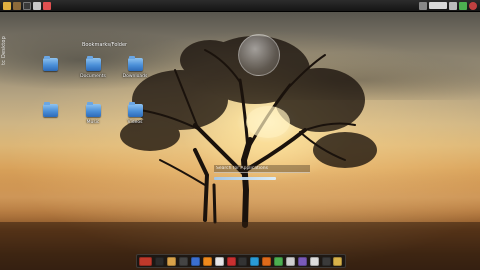 Image resolution: width=480 pixels, height=270 pixels. What do you see at coordinates (172, 261) in the screenshot?
I see `file-manager-icon` at bounding box center [172, 261].